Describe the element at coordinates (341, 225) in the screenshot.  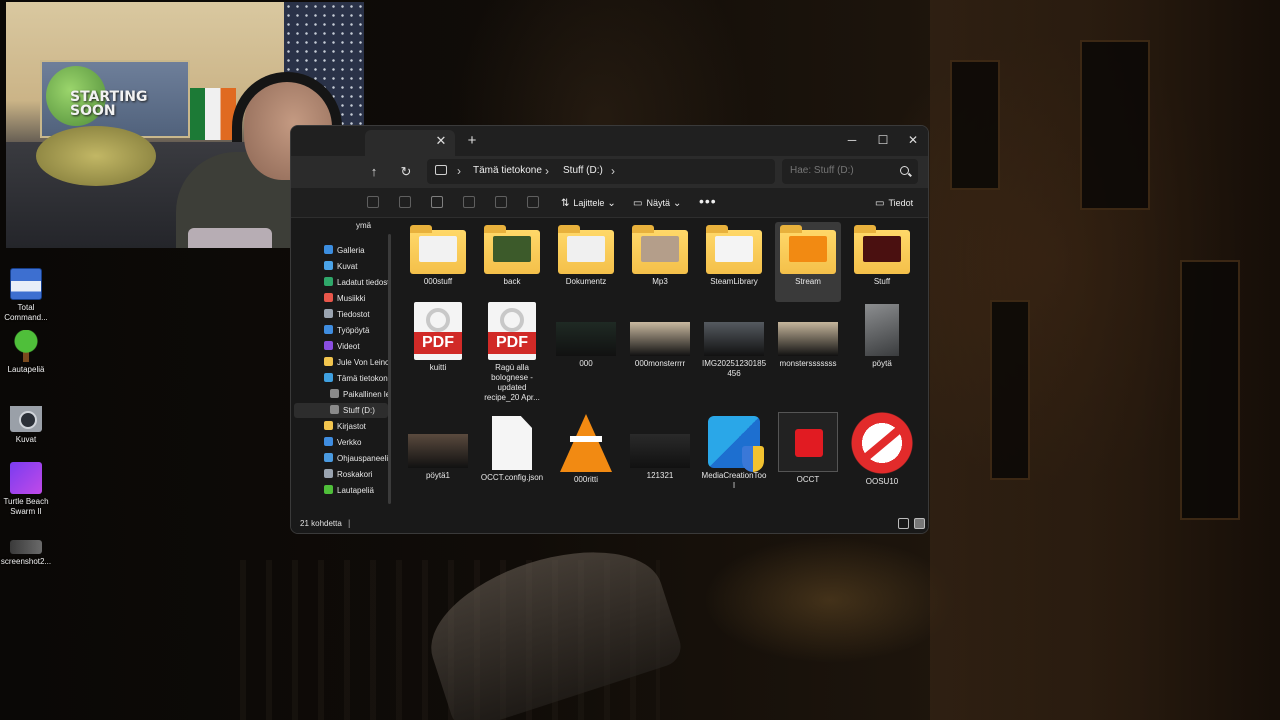
I see `sidebar-item: ymä` at that location.